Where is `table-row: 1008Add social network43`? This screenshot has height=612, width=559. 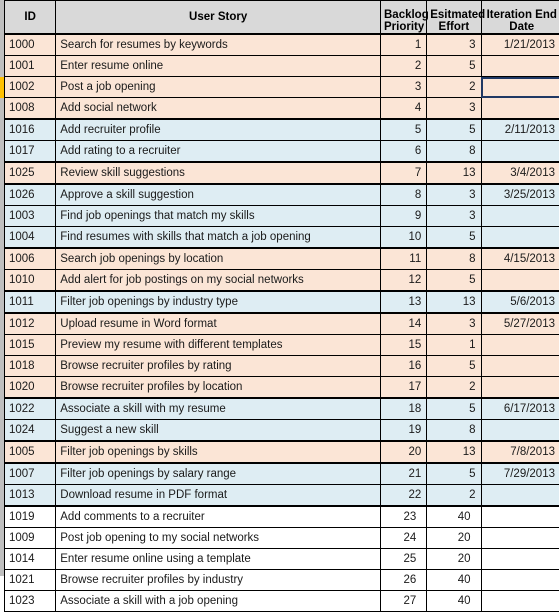
table-row: 1008Add social network43 is located at coordinates (282, 109).